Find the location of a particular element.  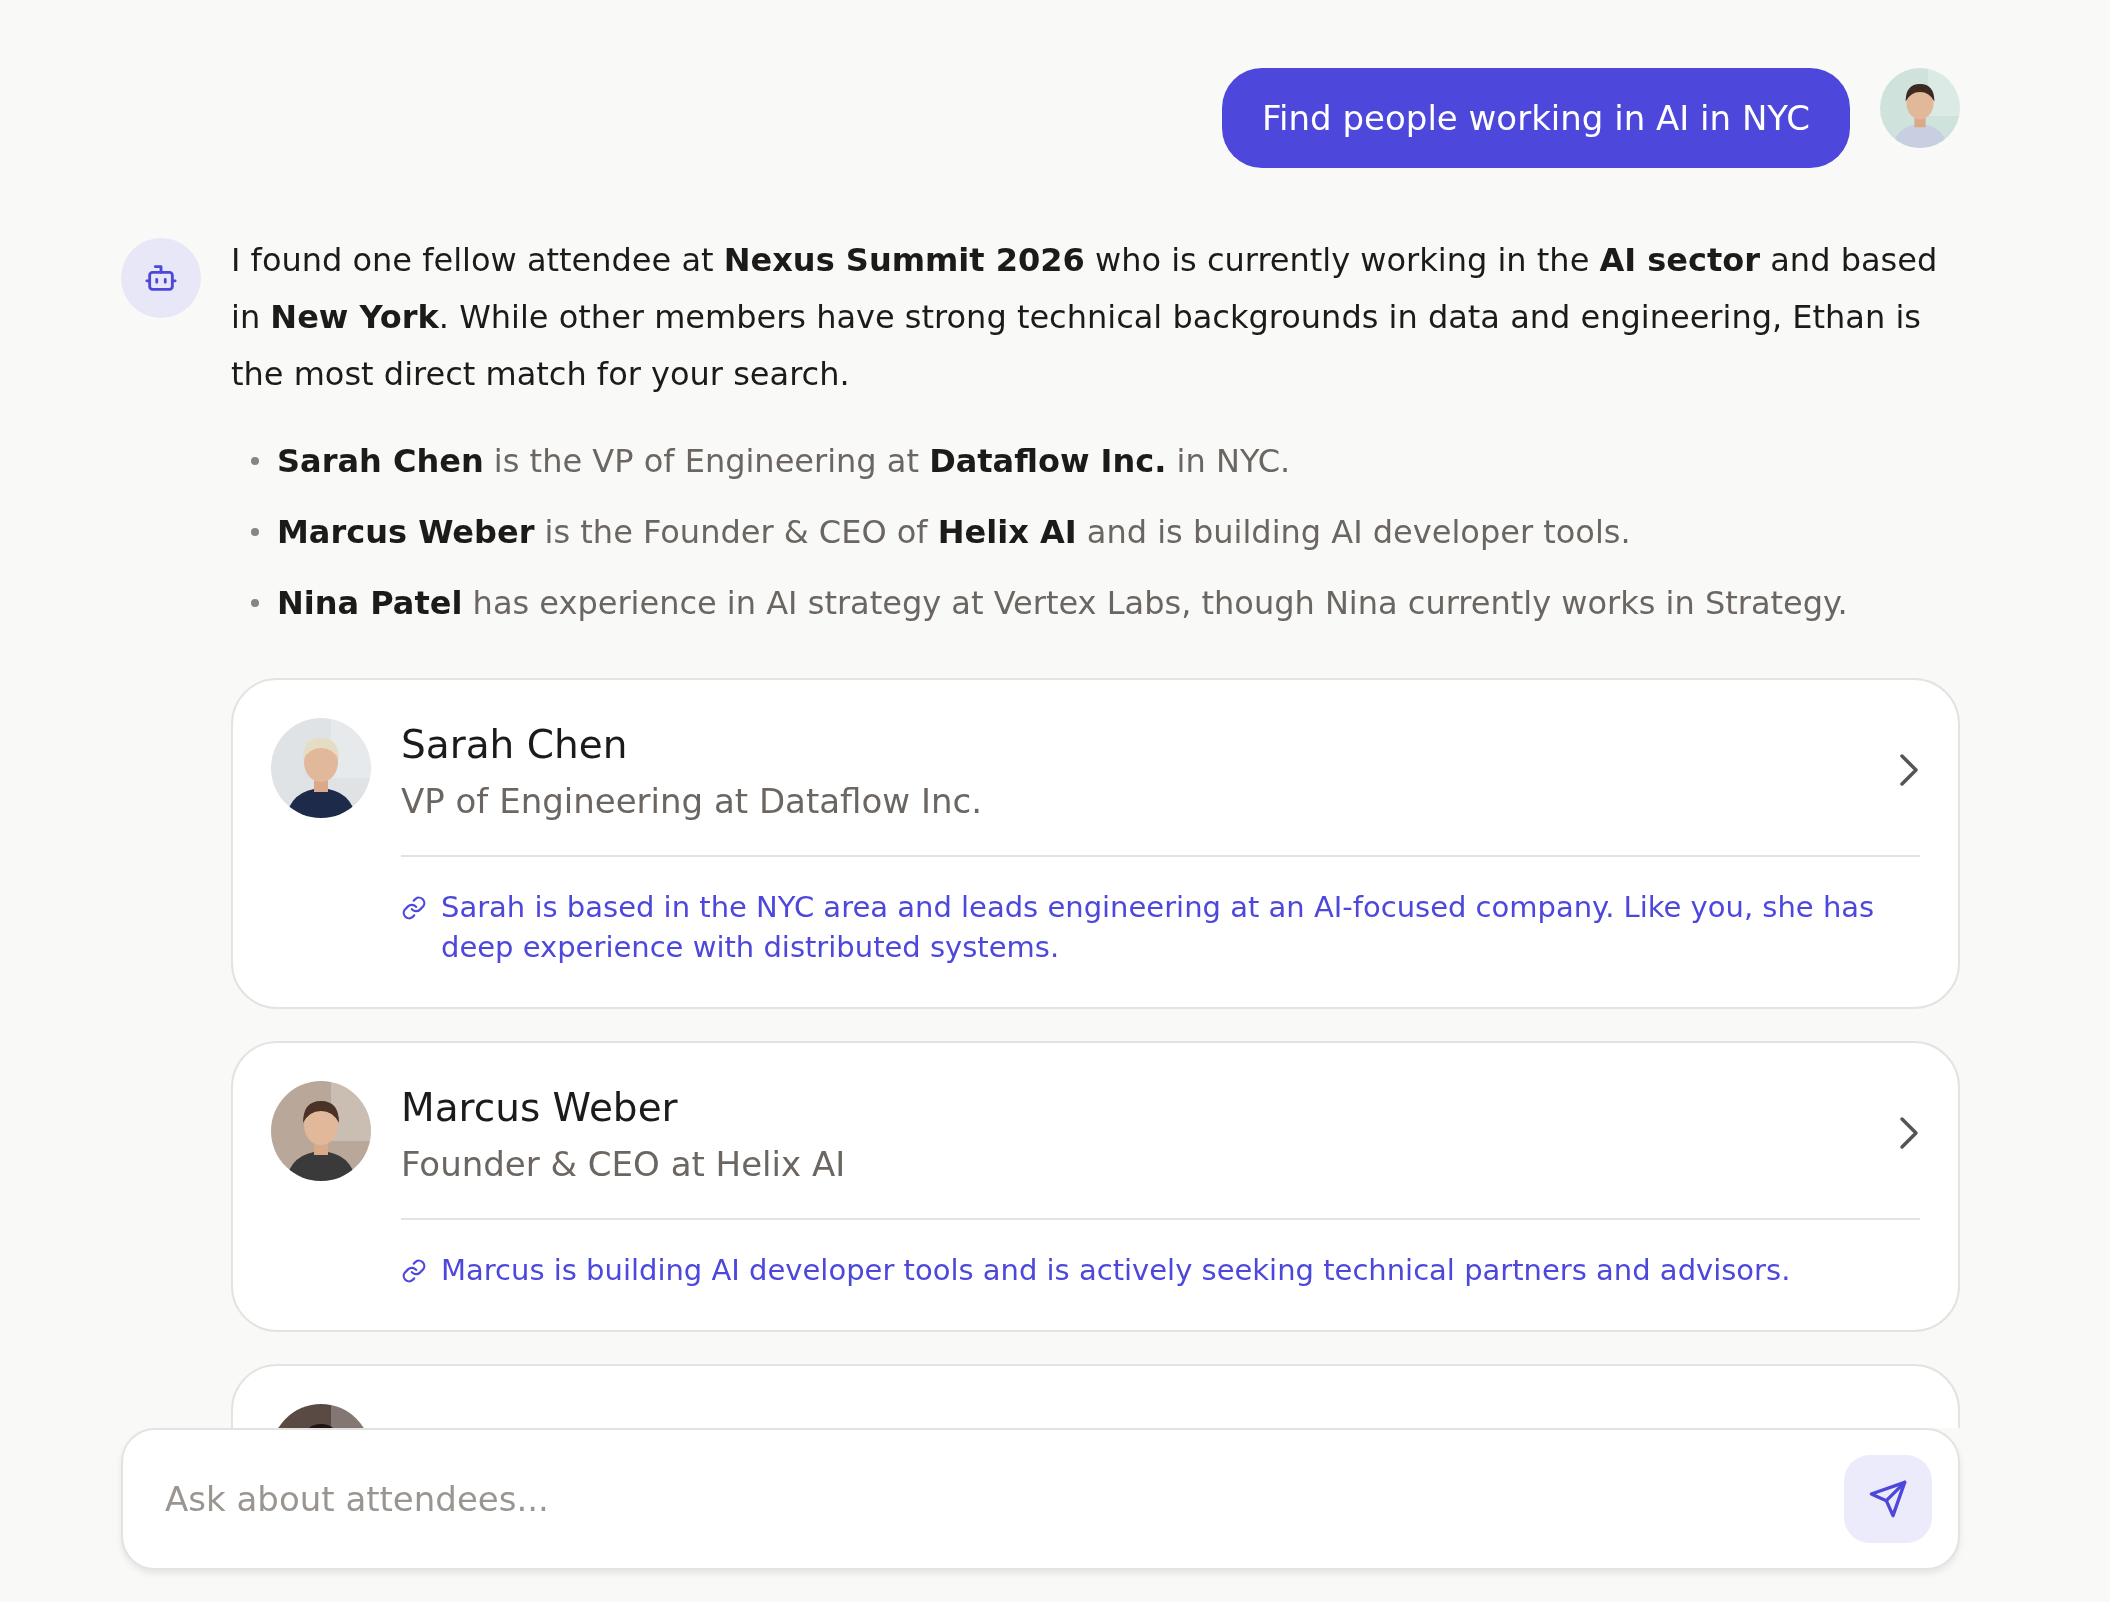

send-icon is located at coordinates (1888, 1499).